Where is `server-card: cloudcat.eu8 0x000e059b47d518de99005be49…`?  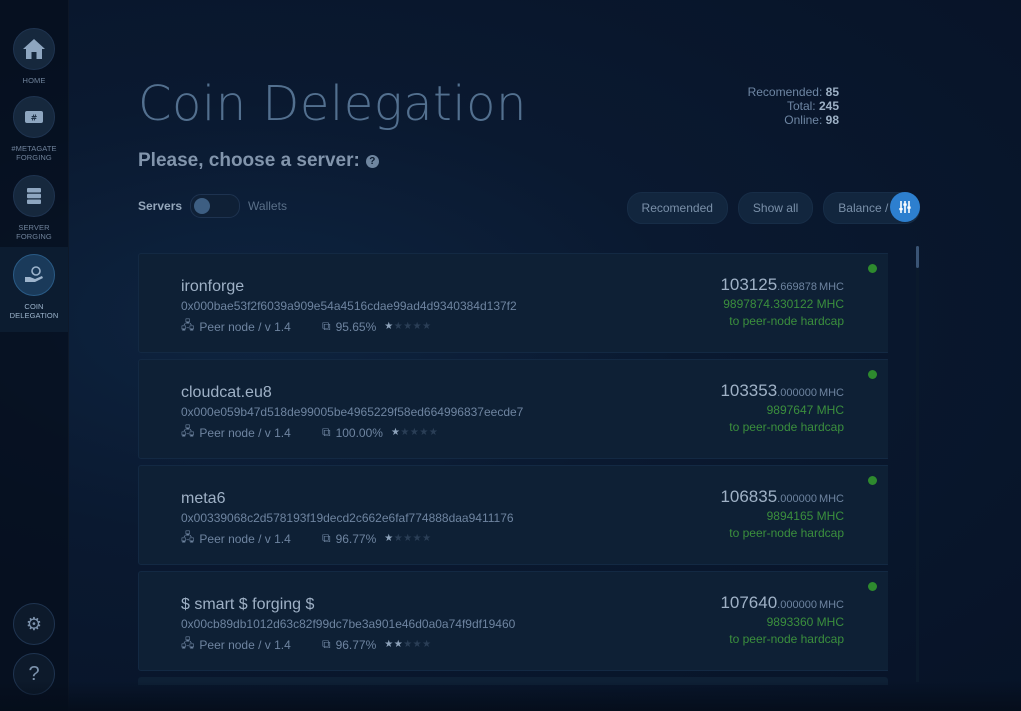
server-card: cloudcat.eu8 0x000e059b47d518de99005be49… is located at coordinates (513, 409).